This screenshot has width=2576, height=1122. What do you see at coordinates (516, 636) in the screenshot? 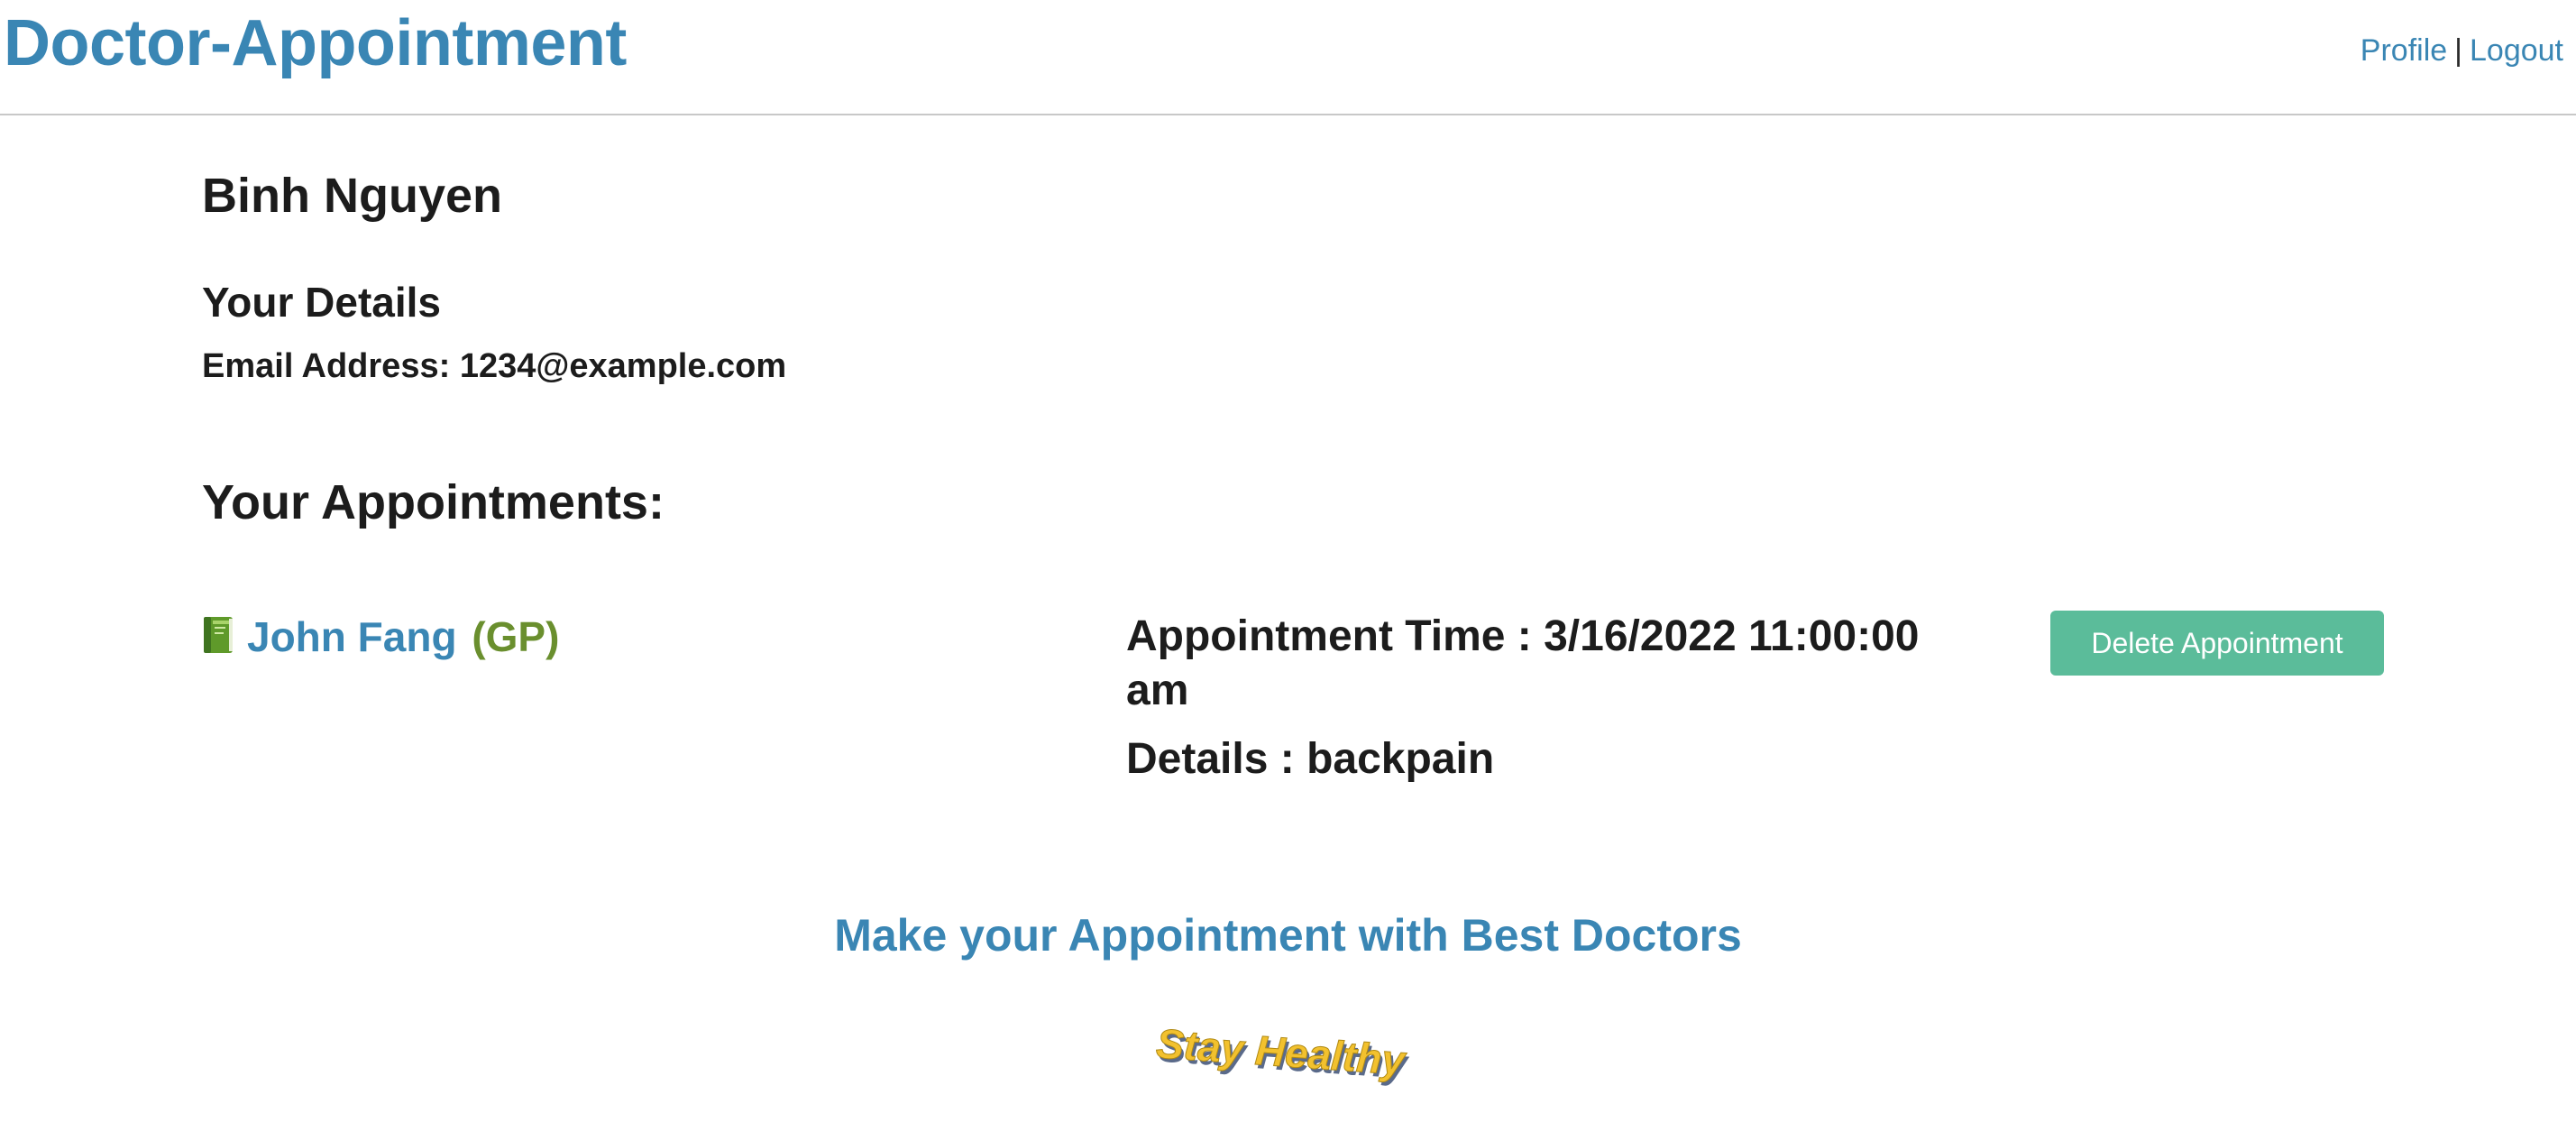
I see `doctor-specialty: (GP)` at bounding box center [516, 636].